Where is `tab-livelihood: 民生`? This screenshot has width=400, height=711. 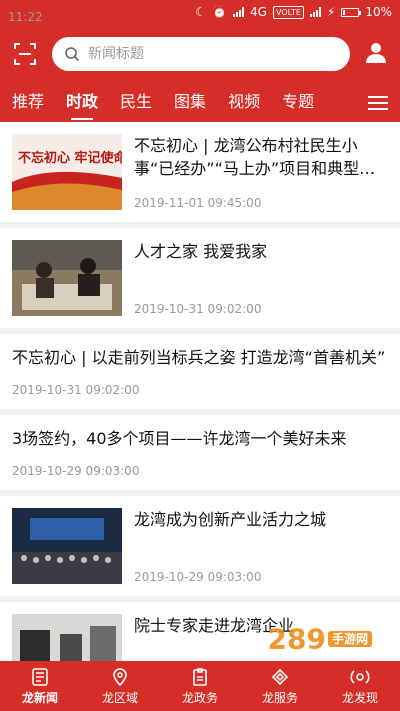 tab-livelihood: 民生 is located at coordinates (136, 103).